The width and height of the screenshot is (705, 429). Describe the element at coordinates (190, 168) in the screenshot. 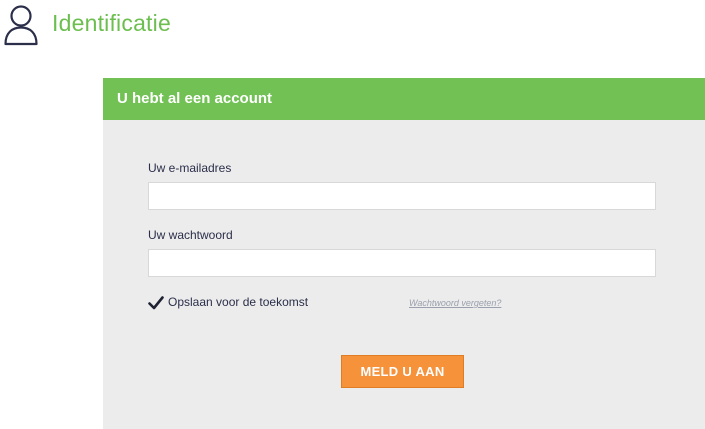

I see `email-label: Uw e-mailadres` at that location.